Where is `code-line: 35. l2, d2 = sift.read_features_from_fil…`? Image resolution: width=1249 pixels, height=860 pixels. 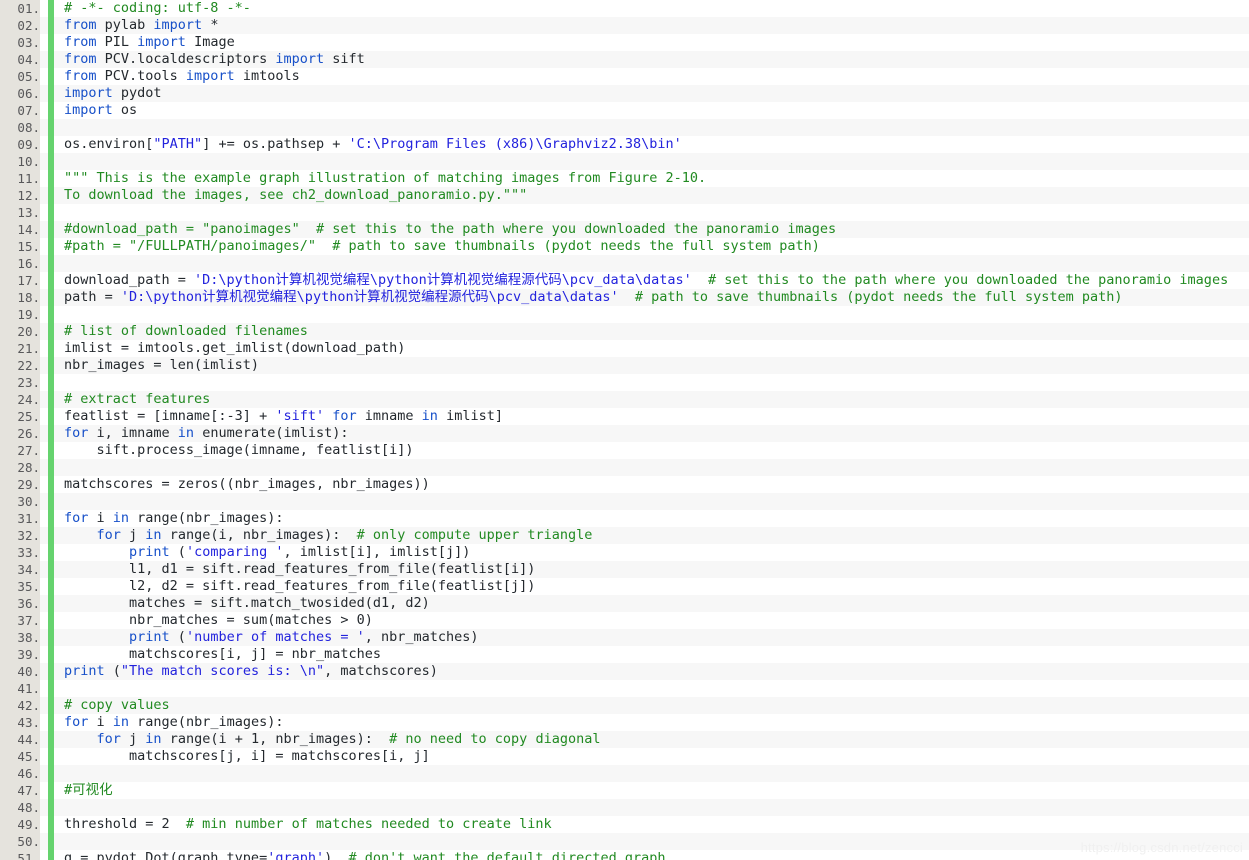 code-line: 35. l2, d2 = sift.read_features_from_fil… is located at coordinates (624, 586).